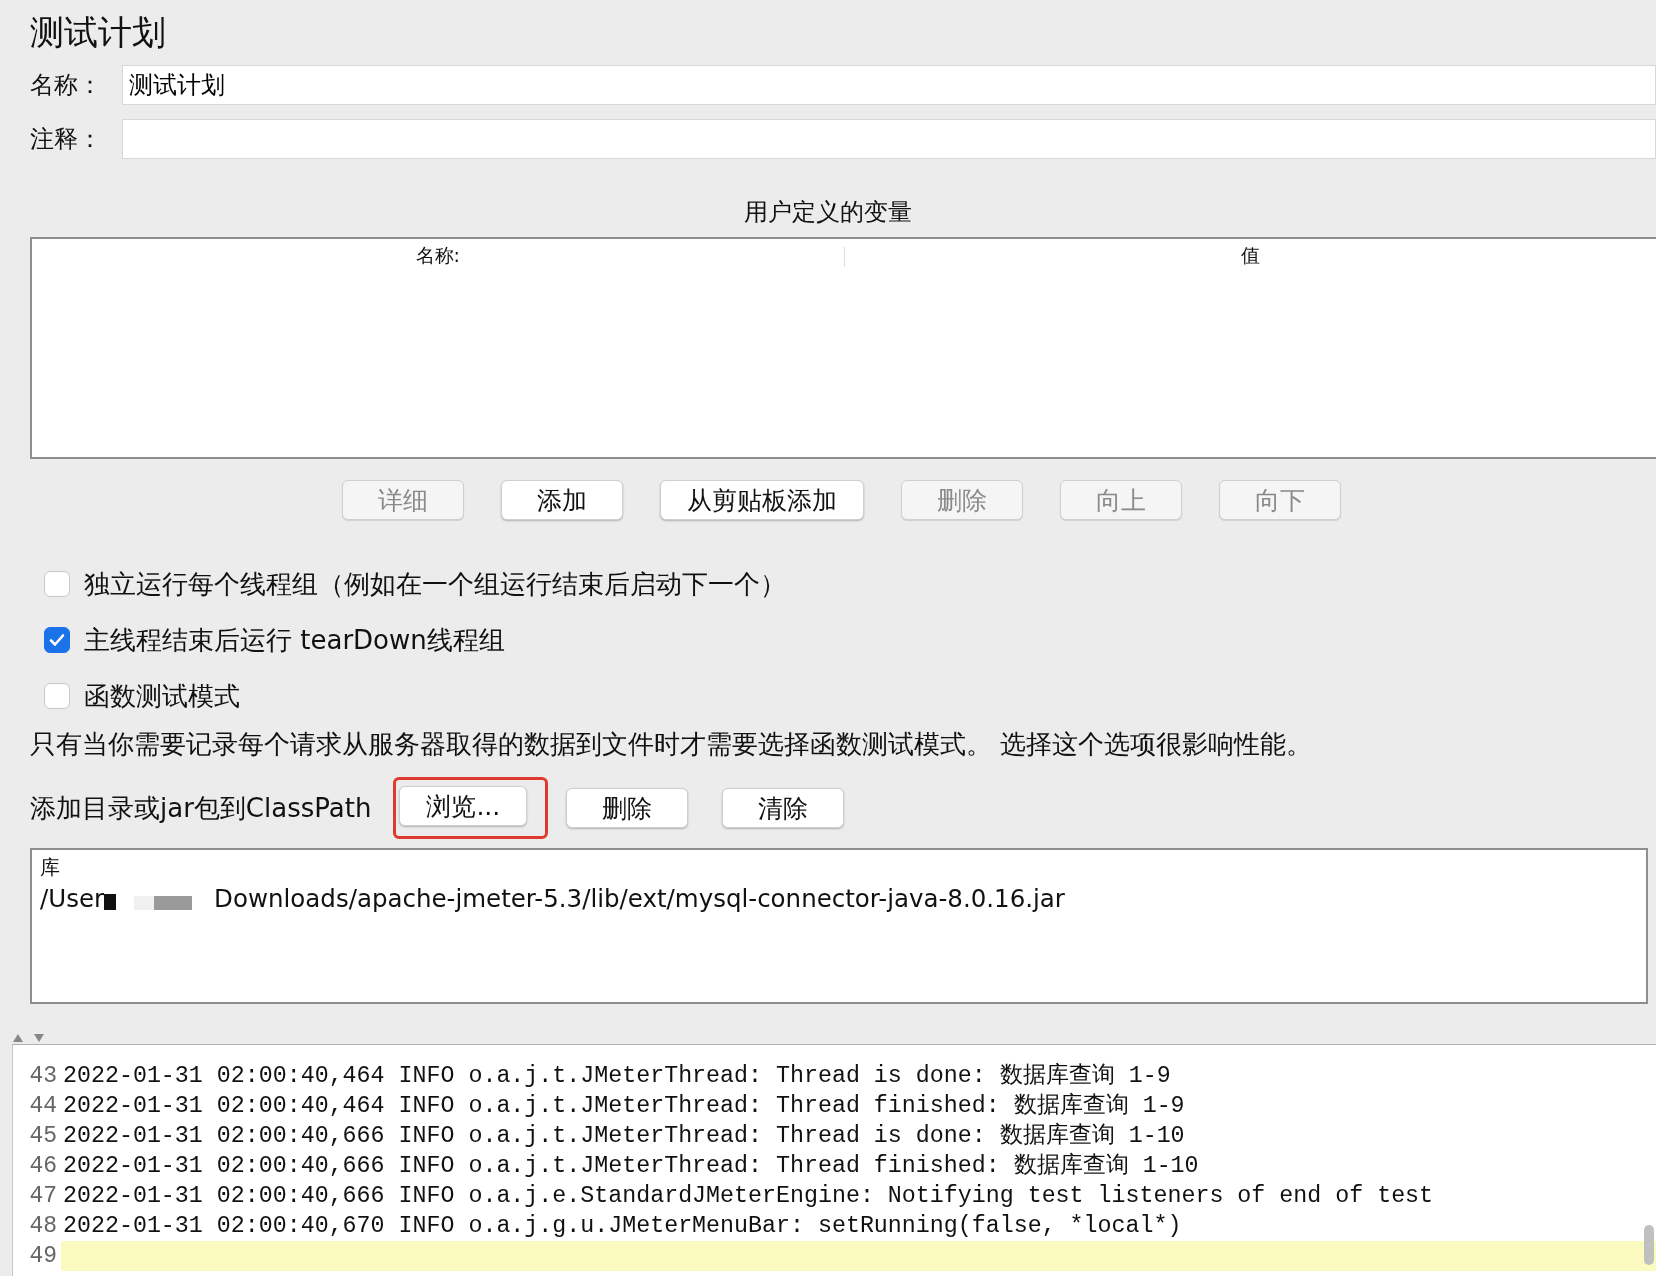  Describe the element at coordinates (66, 85) in the screenshot. I see `field-label: 名称：` at that location.